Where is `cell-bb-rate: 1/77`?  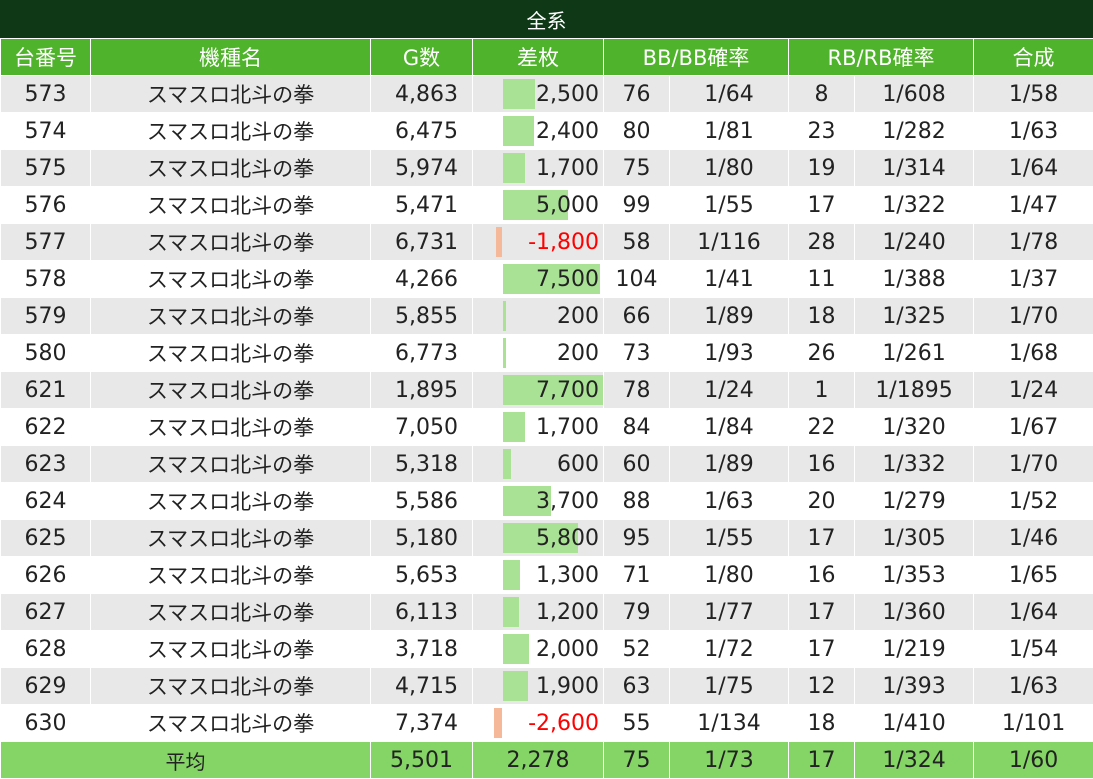
cell-bb-rate: 1/77 is located at coordinates (729, 612).